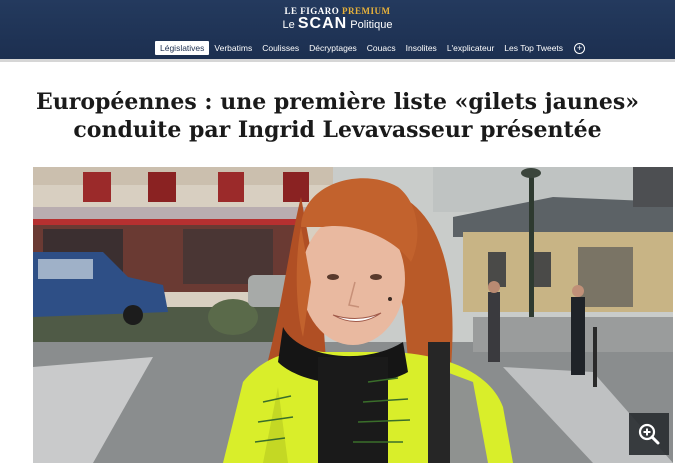  I want to click on nav-item-decryptages: Décryptages, so click(333, 48).